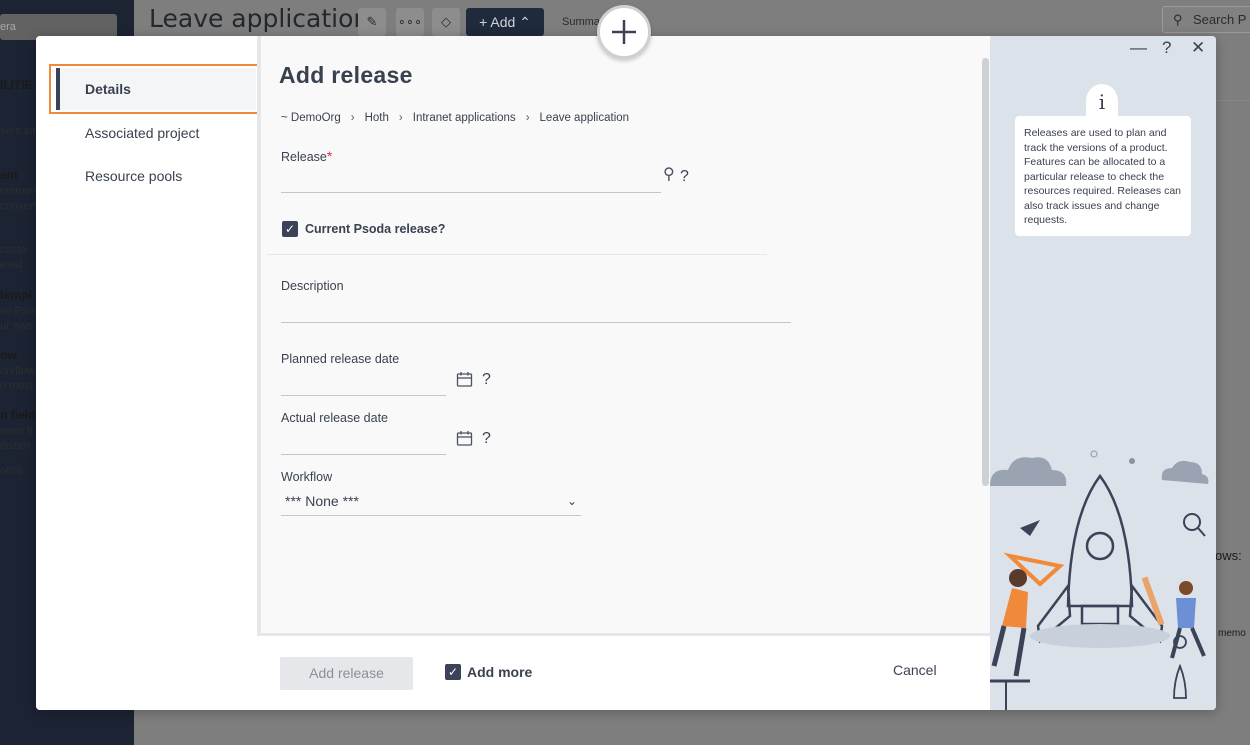  Describe the element at coordinates (536, 322) in the screenshot. I see `description-input` at that location.